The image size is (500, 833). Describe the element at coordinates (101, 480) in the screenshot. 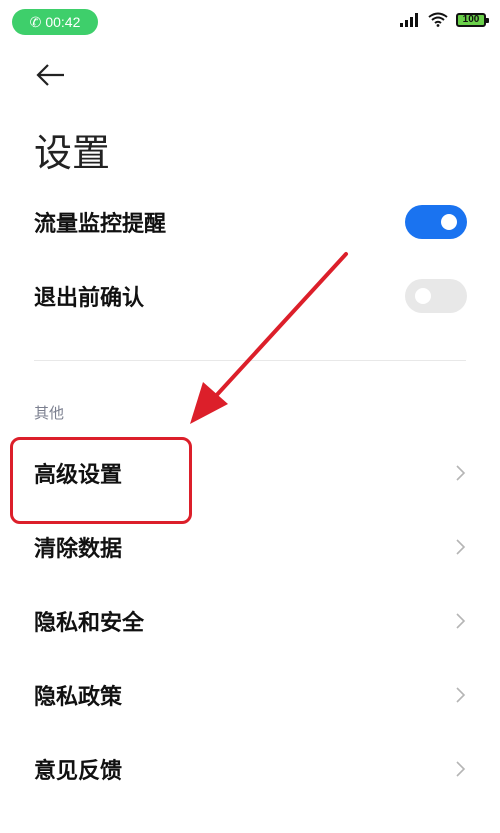

I see `annotation-highlight-box` at that location.